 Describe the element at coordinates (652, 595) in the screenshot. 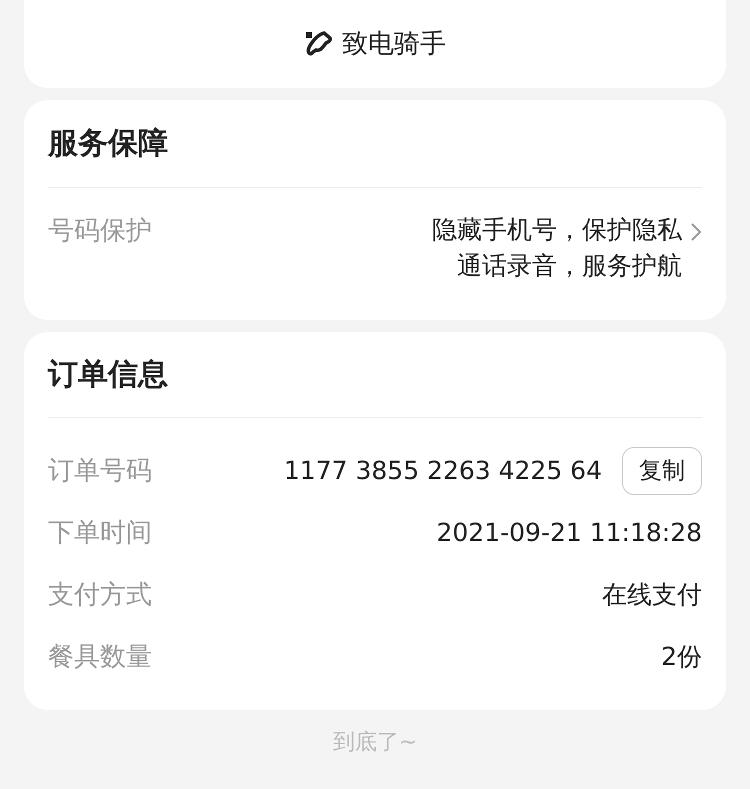

I see `row-value: 在线支付` at that location.